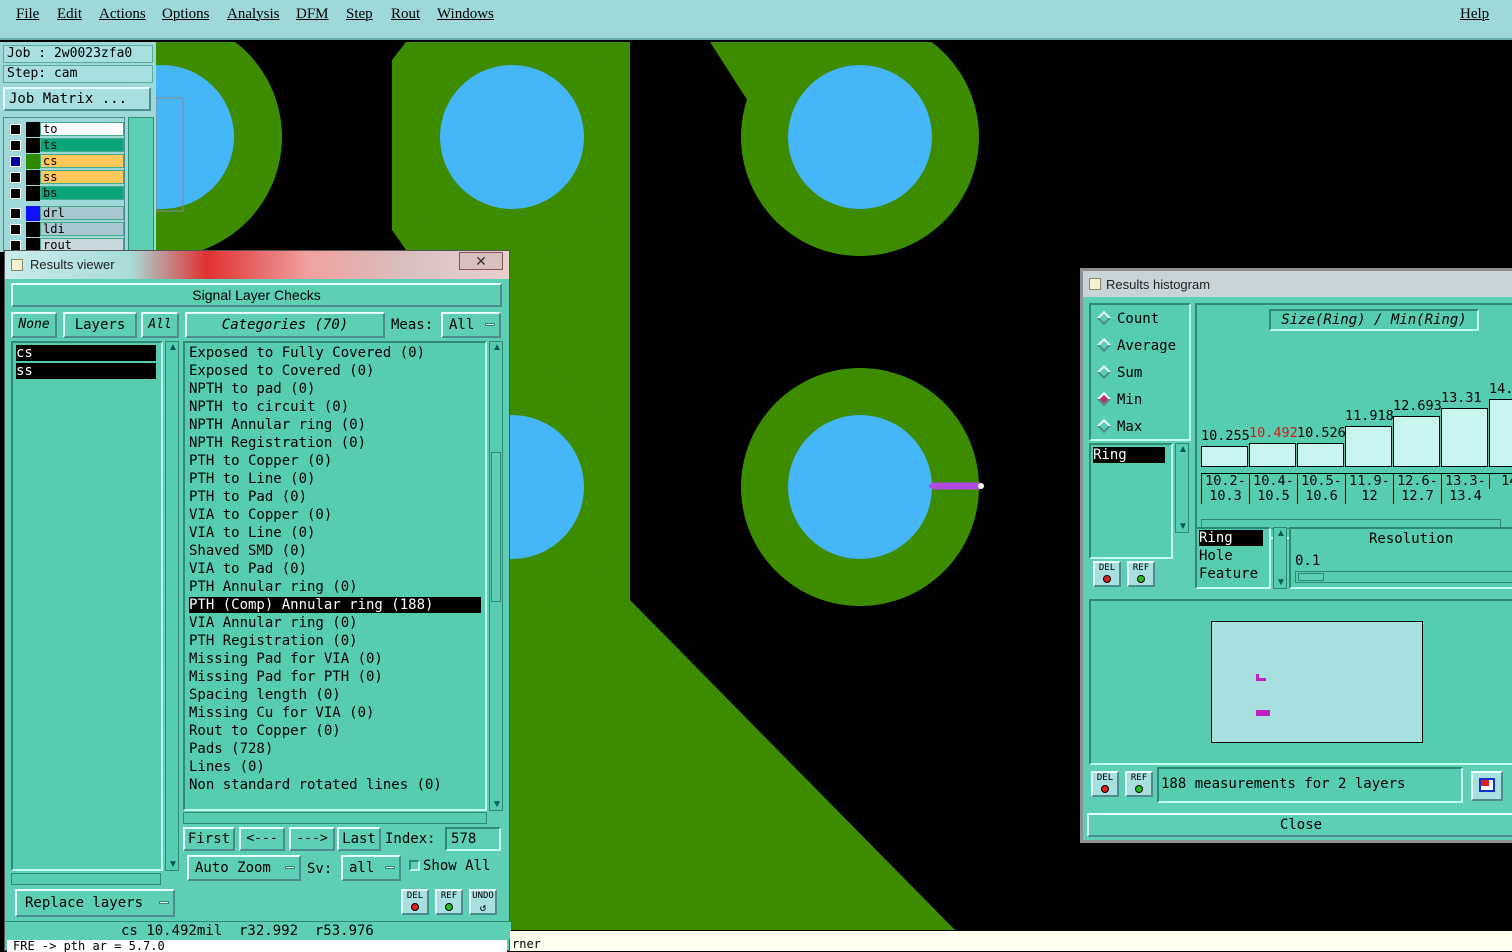 This screenshot has width=1512, height=952. Describe the element at coordinates (1107, 574) in the screenshot. I see `histogram-del-top-button: DEL` at that location.